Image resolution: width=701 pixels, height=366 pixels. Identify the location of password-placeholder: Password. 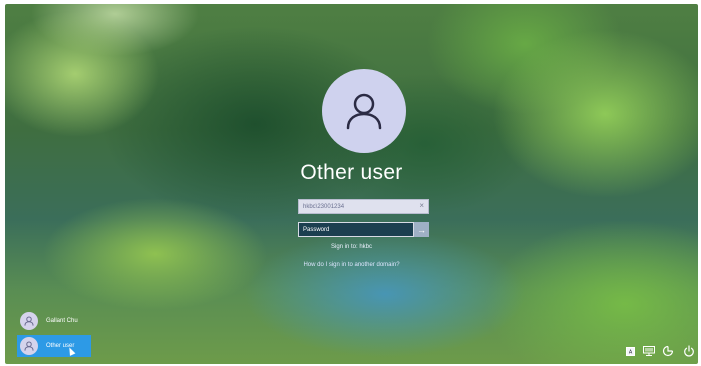
(316, 229).